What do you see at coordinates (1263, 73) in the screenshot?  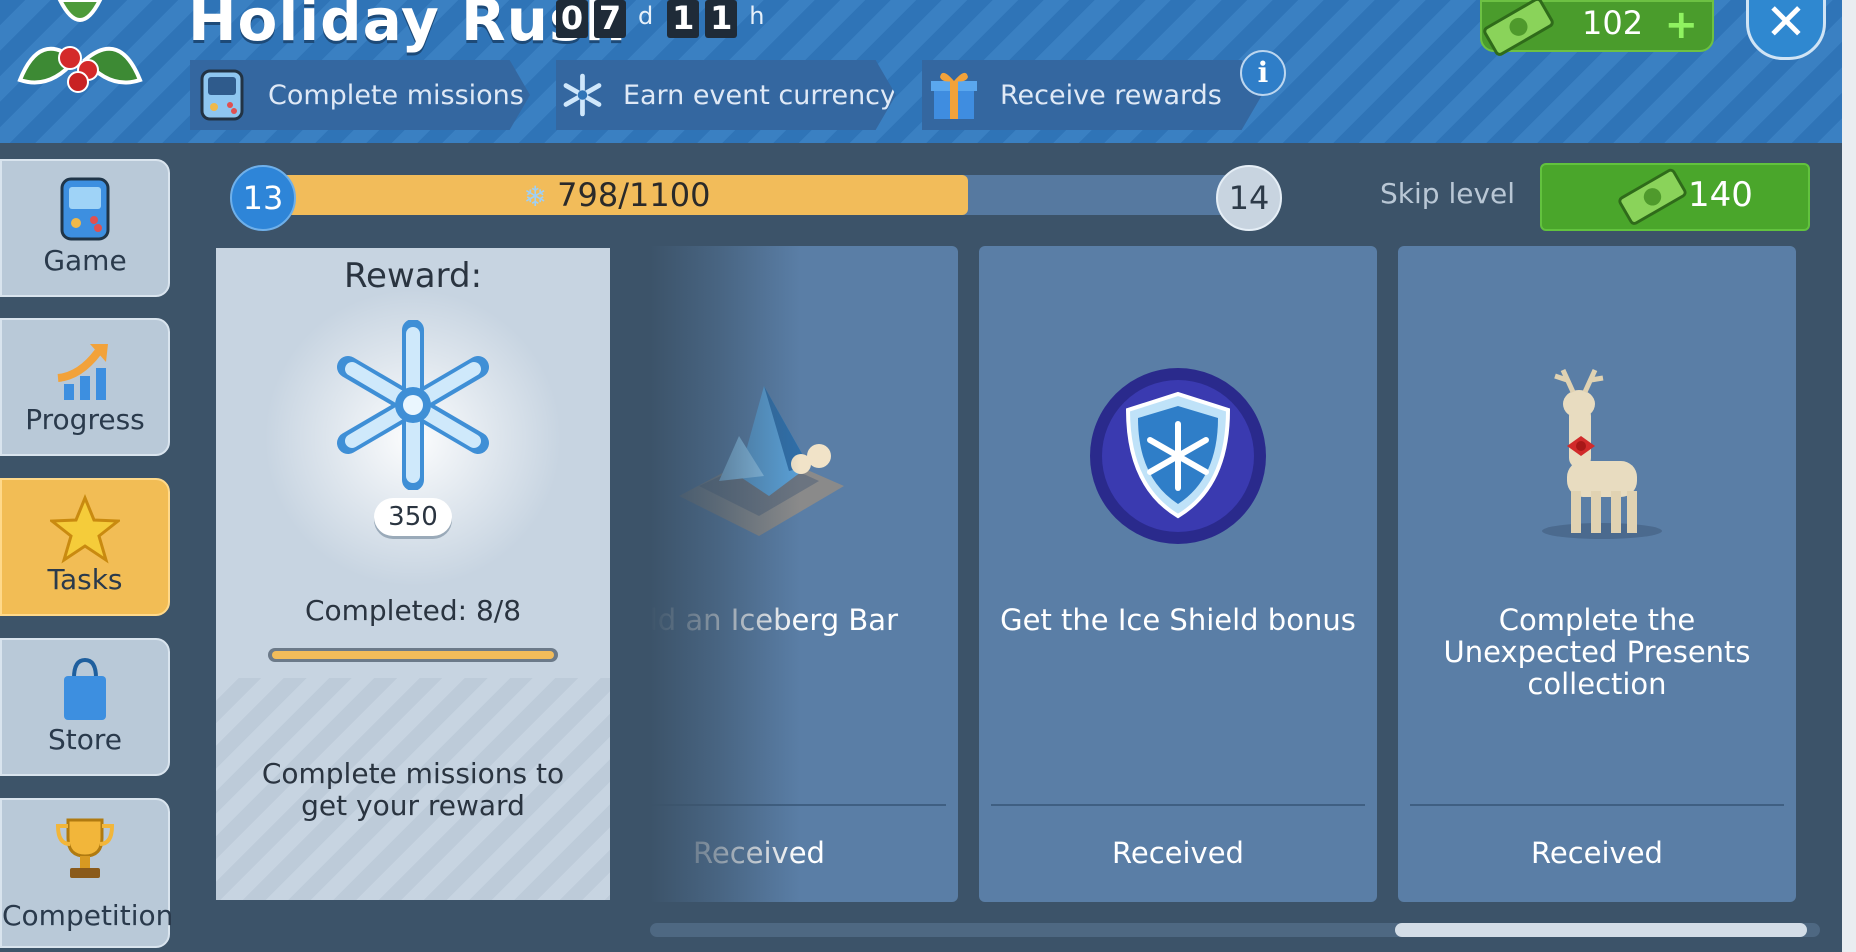 I see `info-button: i` at bounding box center [1263, 73].